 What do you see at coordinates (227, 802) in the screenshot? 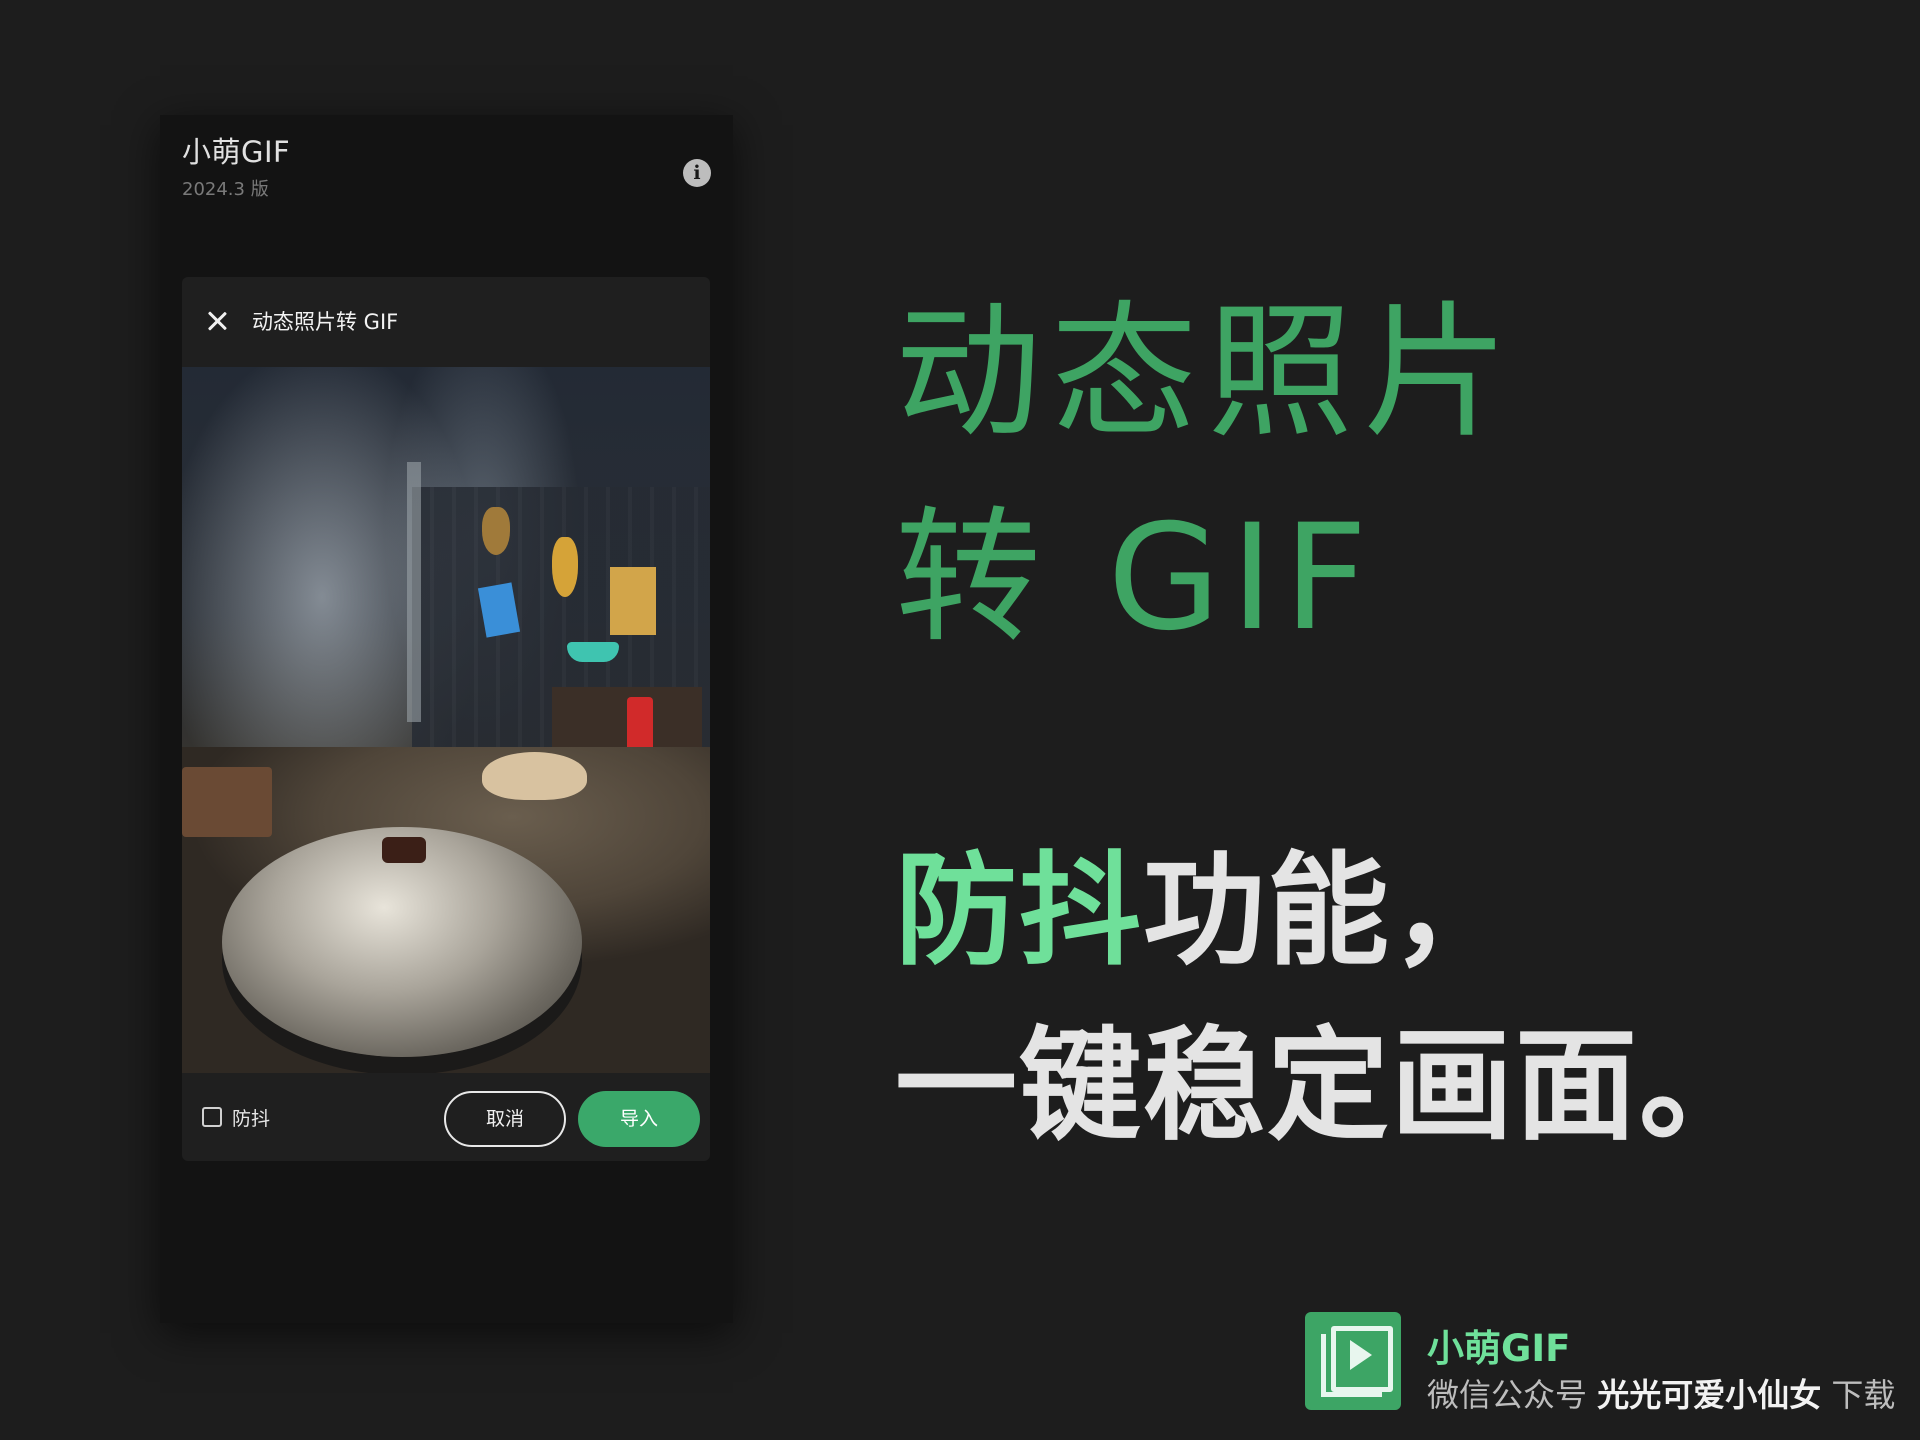
I see `photo-stool` at bounding box center [227, 802].